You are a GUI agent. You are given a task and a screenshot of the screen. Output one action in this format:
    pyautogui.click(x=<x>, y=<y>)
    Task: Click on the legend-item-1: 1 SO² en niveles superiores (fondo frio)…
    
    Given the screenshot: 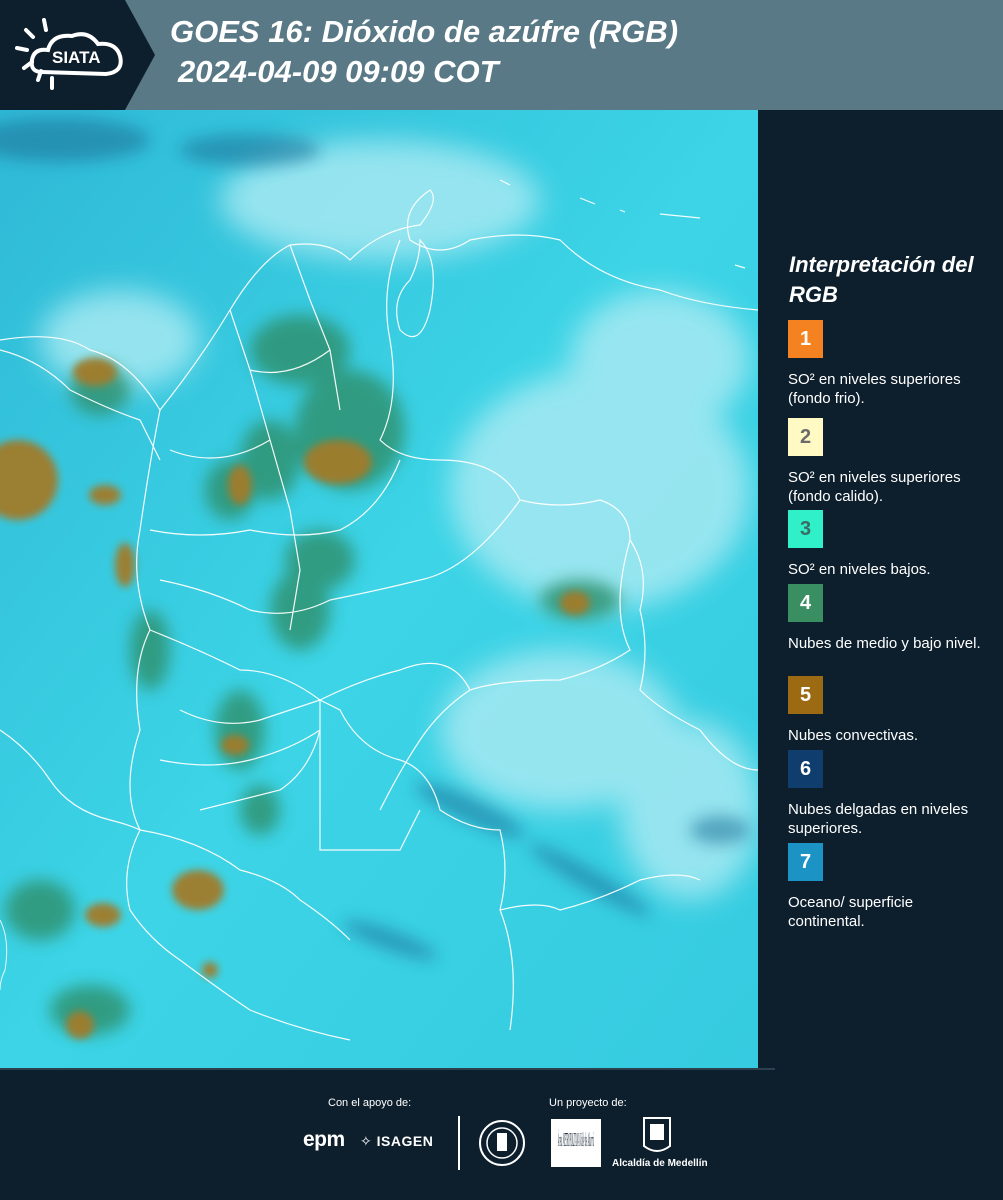 What is the action you would take?
    pyautogui.click(x=890, y=364)
    